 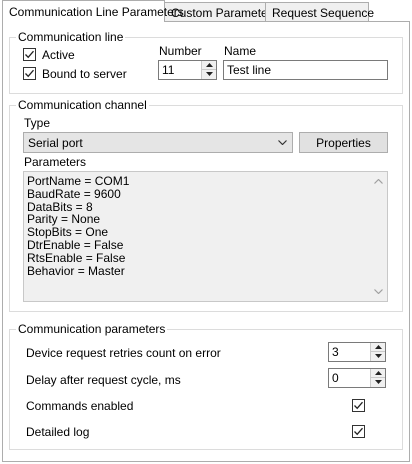 What do you see at coordinates (335, 352) in the screenshot?
I see `retries-value: 3` at bounding box center [335, 352].